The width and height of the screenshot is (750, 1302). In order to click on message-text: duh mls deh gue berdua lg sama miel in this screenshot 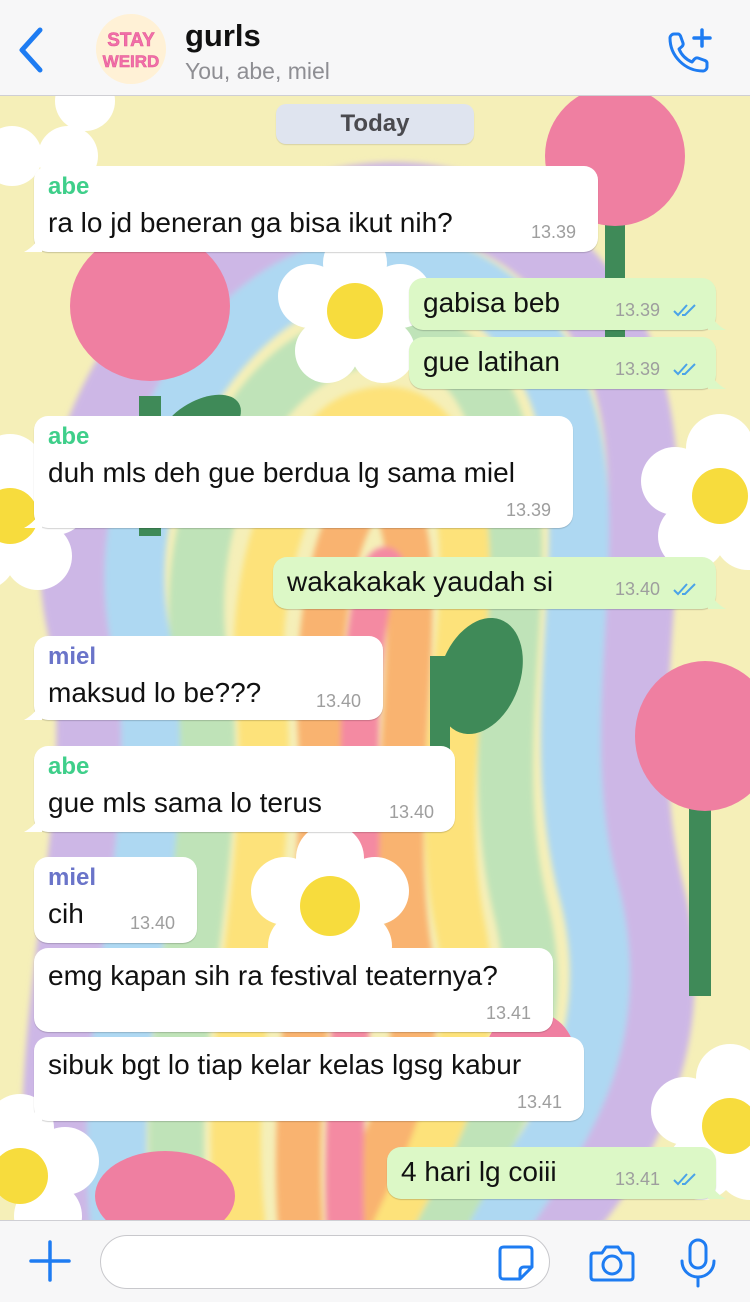, I will do `click(281, 472)`.